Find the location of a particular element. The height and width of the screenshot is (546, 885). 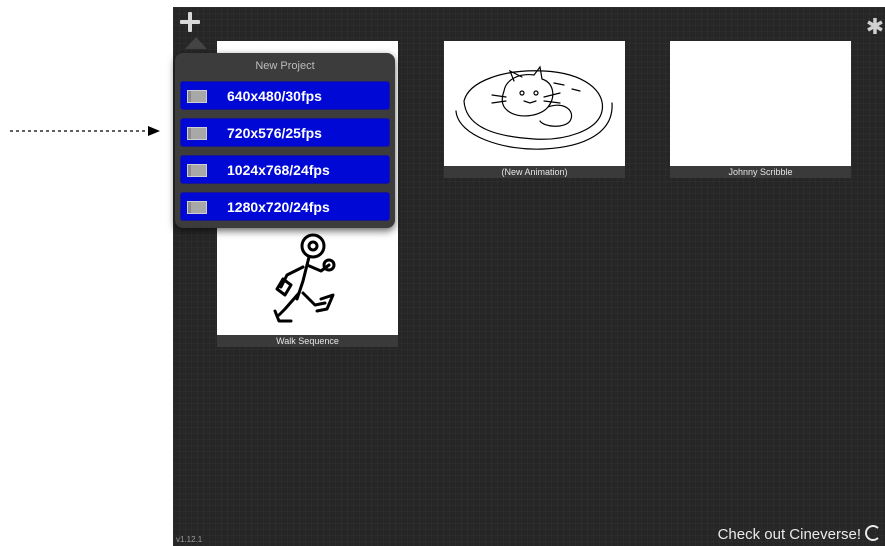

format-option-1280x720: 1280x720/24fps is located at coordinates (285, 206).